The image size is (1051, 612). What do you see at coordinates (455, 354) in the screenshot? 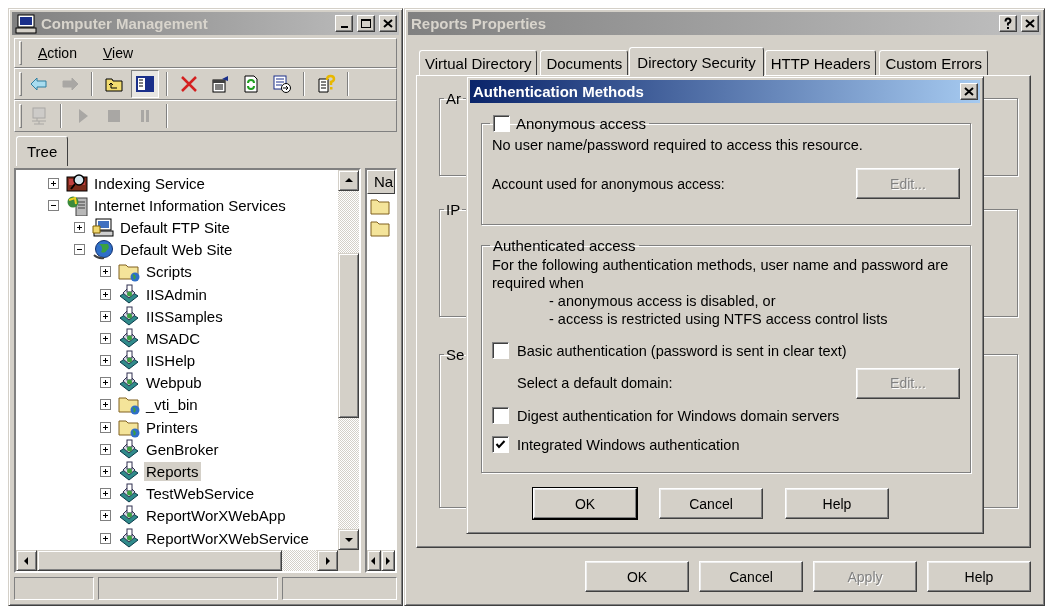
I see `group-label: Se` at bounding box center [455, 354].